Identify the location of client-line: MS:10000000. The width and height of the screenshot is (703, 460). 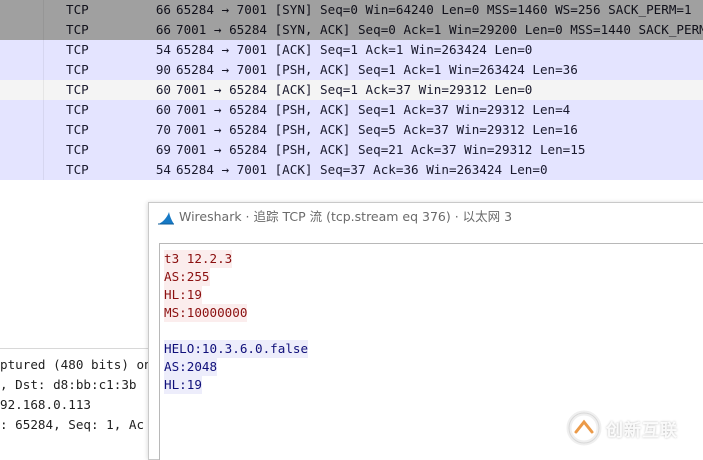
(206, 313).